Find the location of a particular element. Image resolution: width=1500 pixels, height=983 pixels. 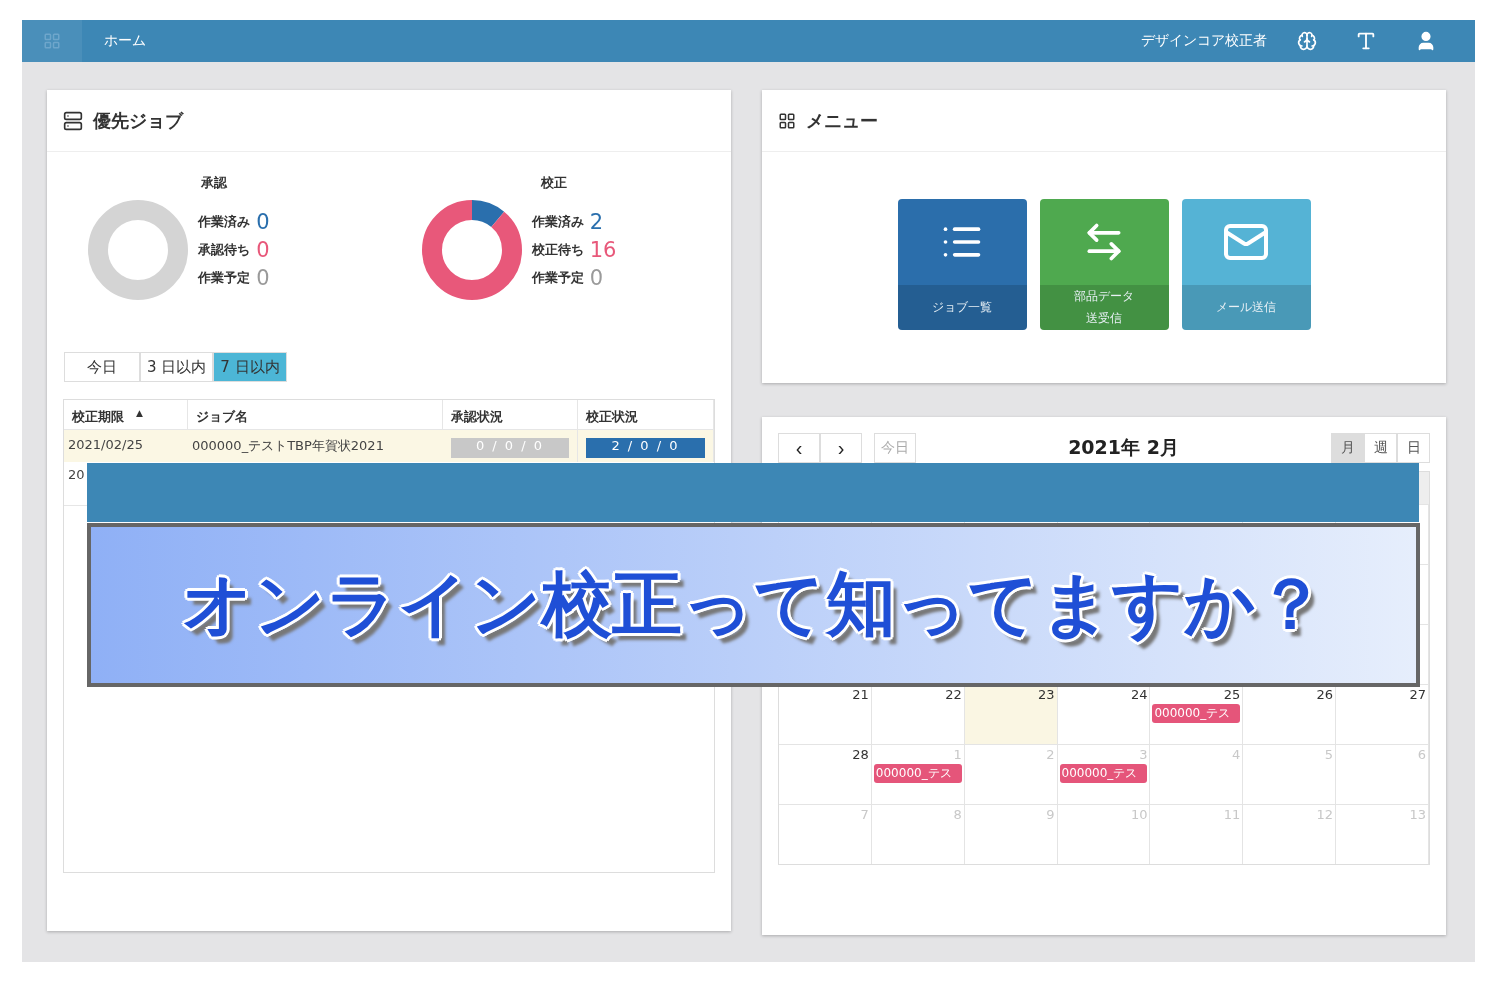

view-tab: 日 is located at coordinates (1413, 448).